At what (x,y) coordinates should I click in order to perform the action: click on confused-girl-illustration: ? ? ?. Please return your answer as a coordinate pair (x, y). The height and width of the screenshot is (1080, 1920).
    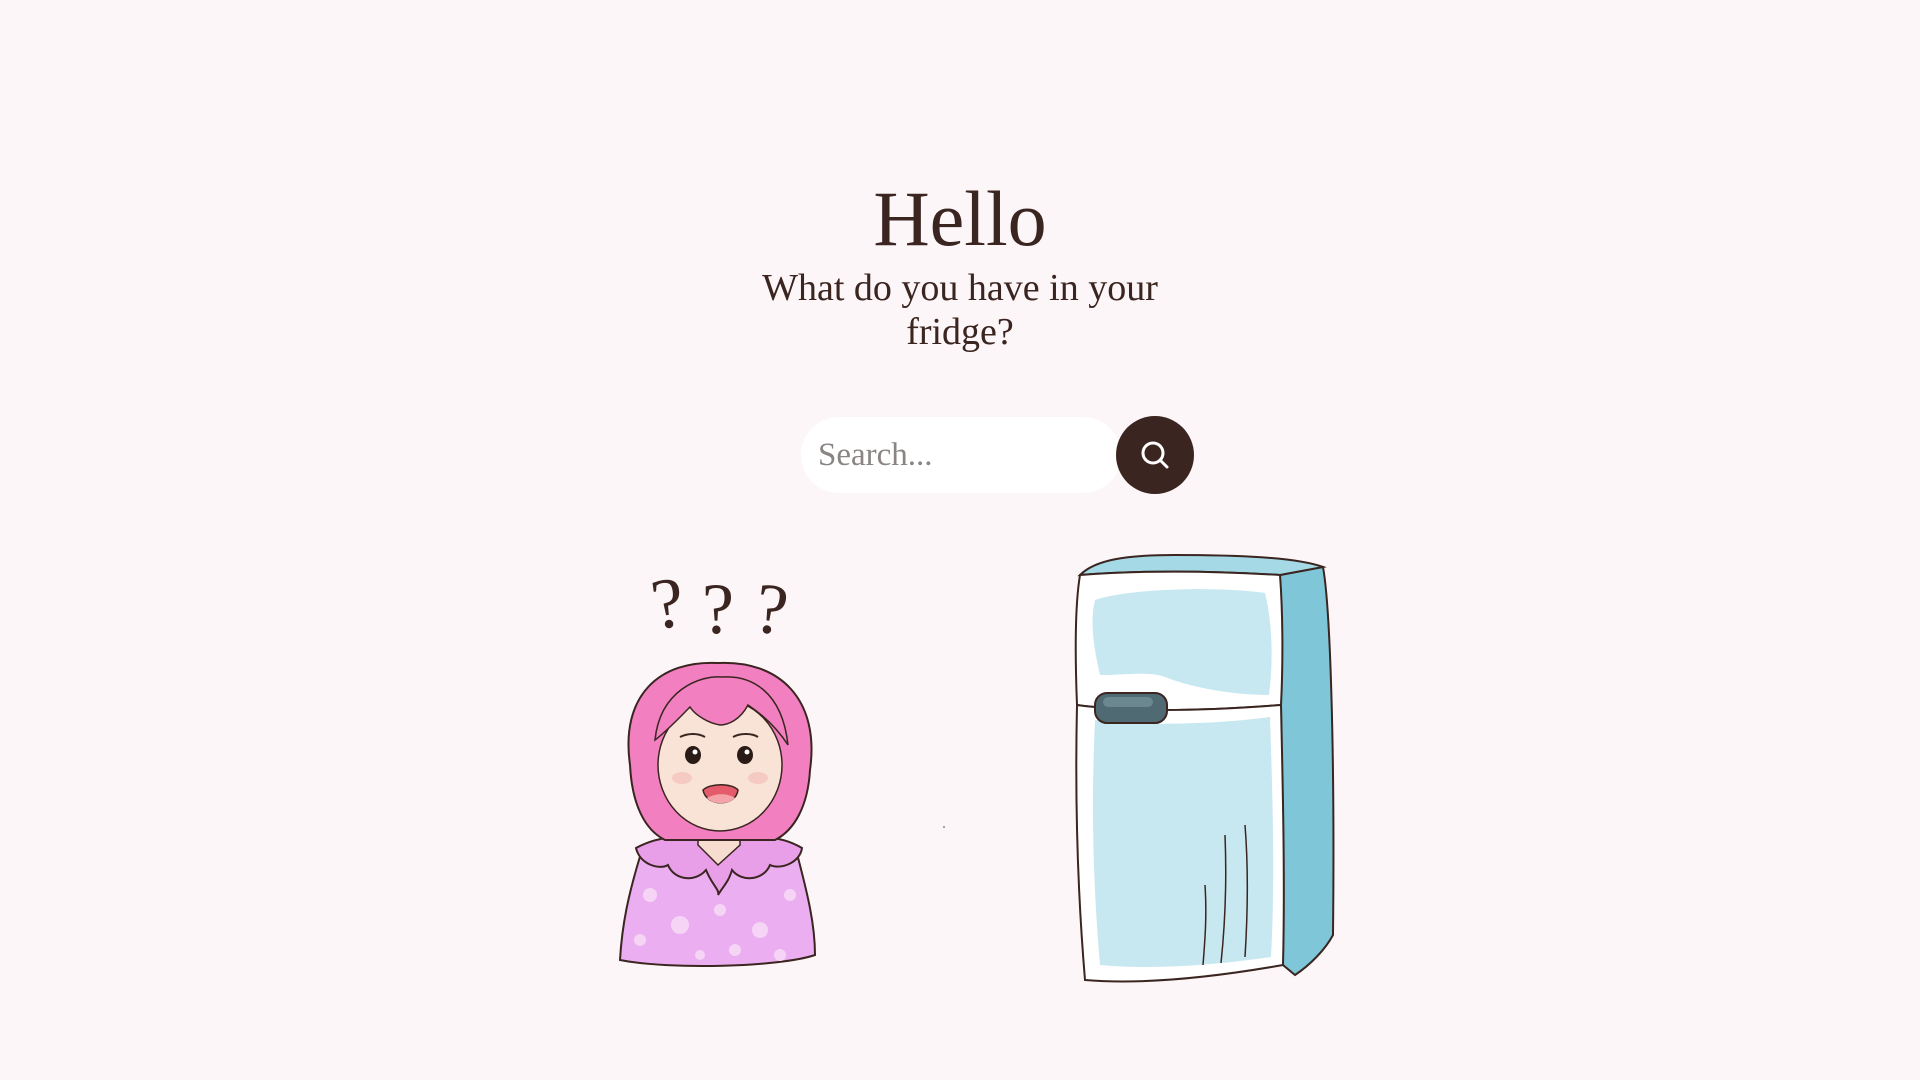
    Looking at the image, I should click on (717, 765).